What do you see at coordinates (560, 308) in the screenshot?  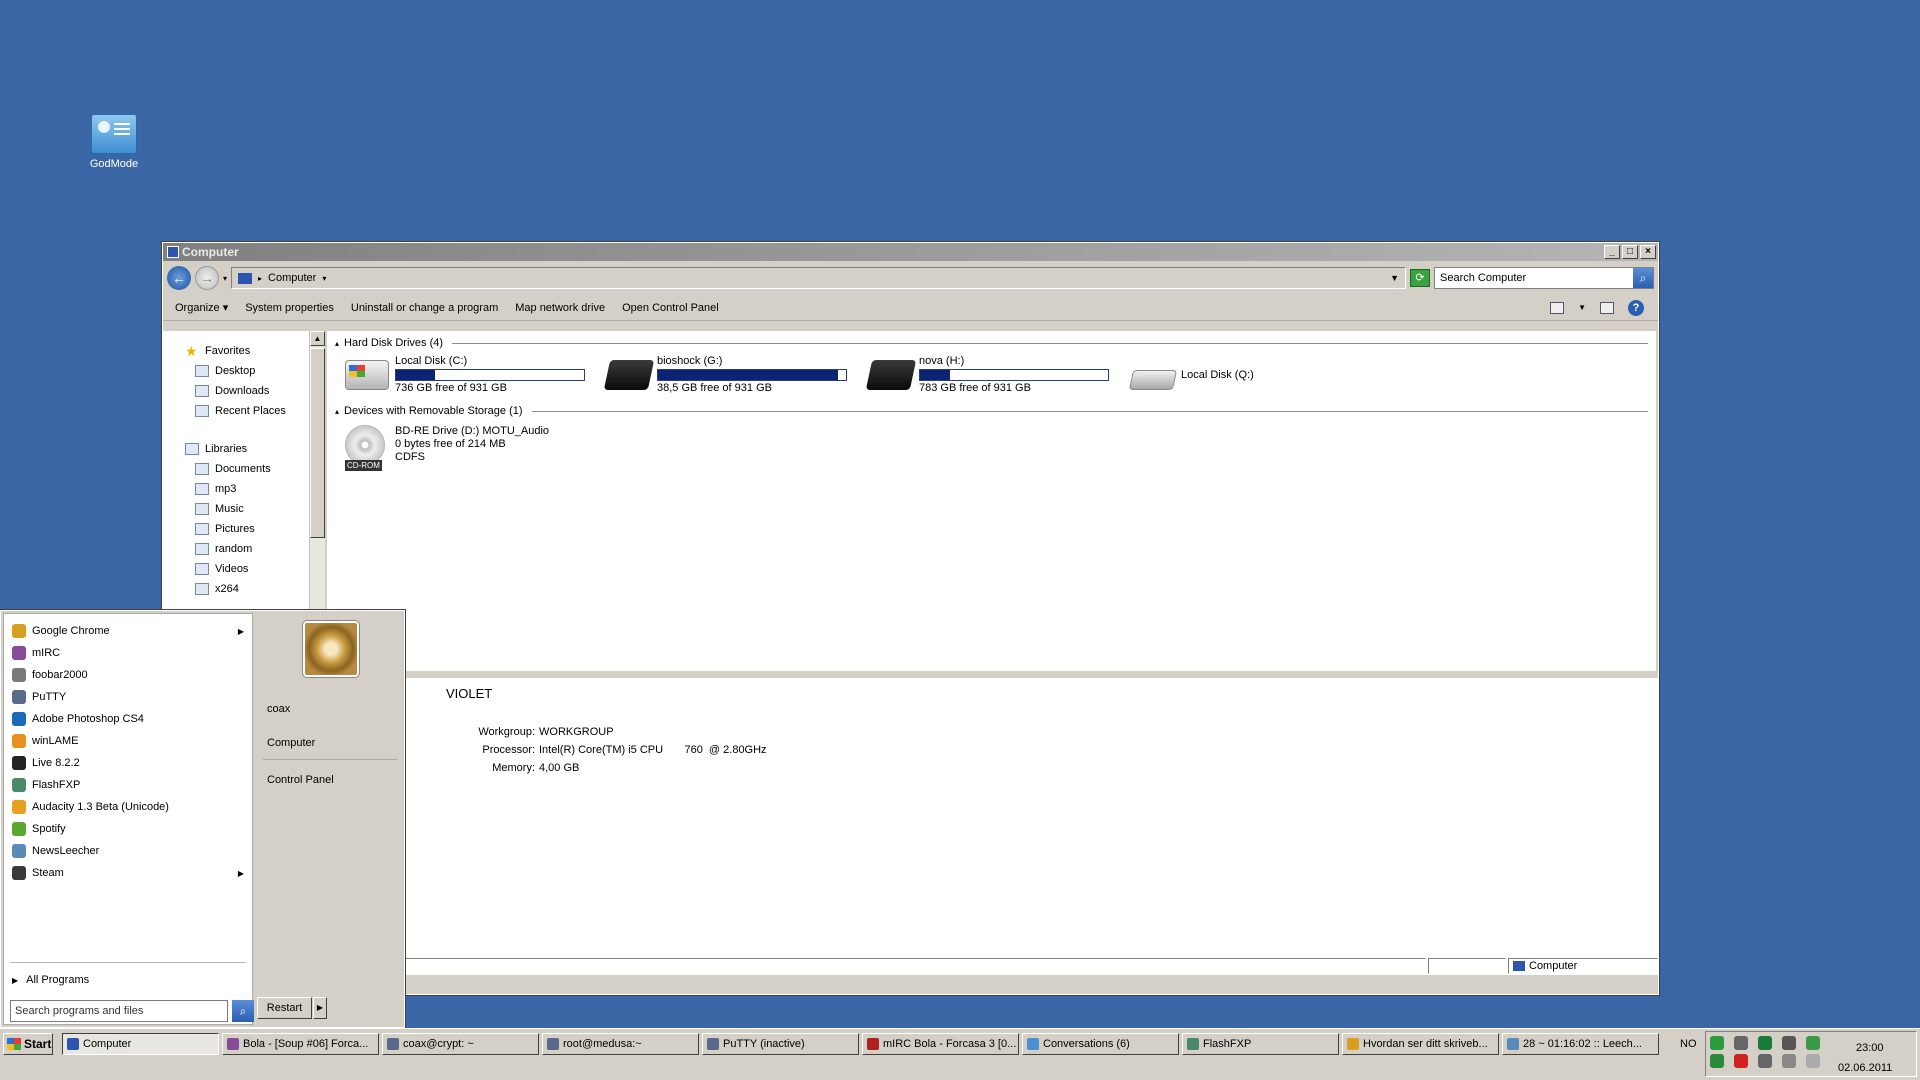 I see `map-network-drive-button: Map network drive` at bounding box center [560, 308].